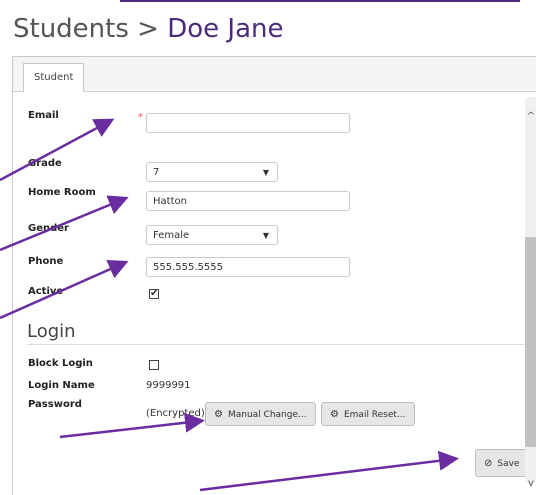  What do you see at coordinates (225, 29) in the screenshot?
I see `breadcrumb-current: Doe Jane` at bounding box center [225, 29].